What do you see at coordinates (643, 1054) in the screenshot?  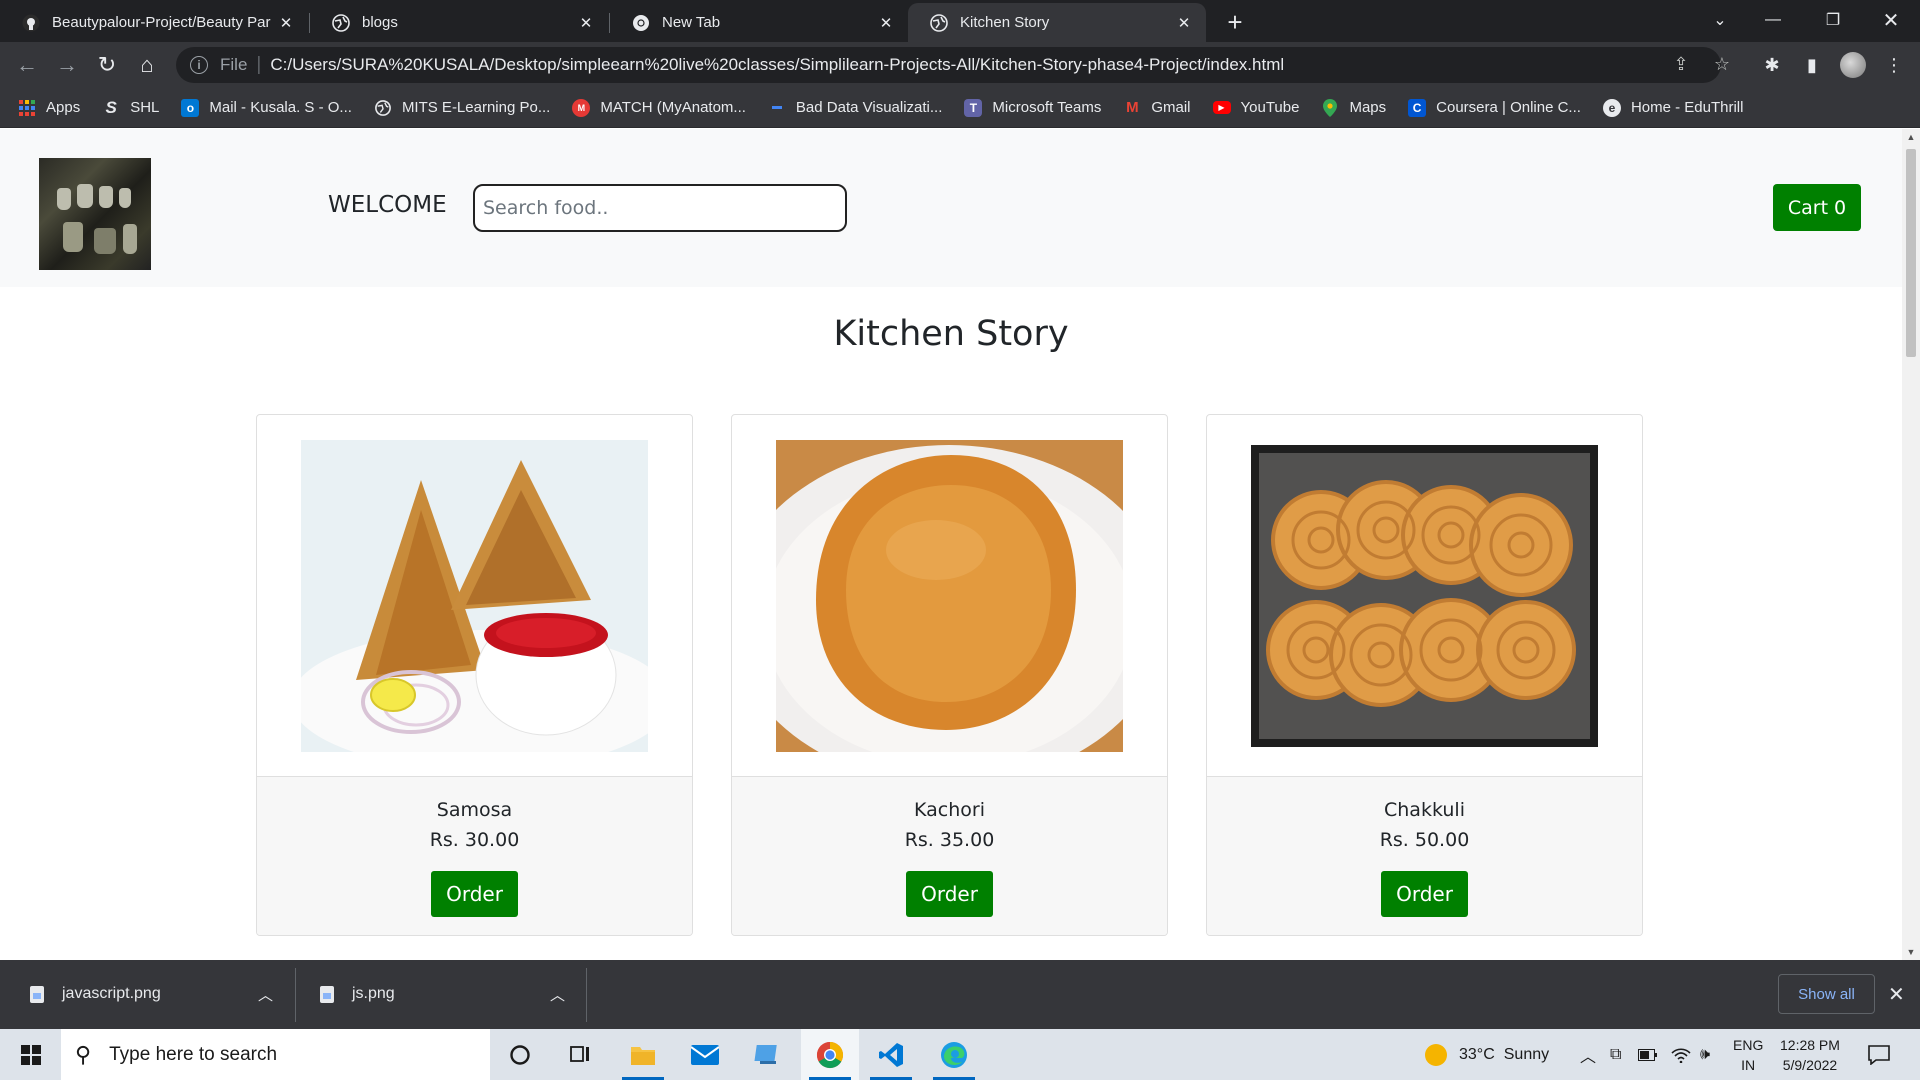 I see `file-explorer-icon` at bounding box center [643, 1054].